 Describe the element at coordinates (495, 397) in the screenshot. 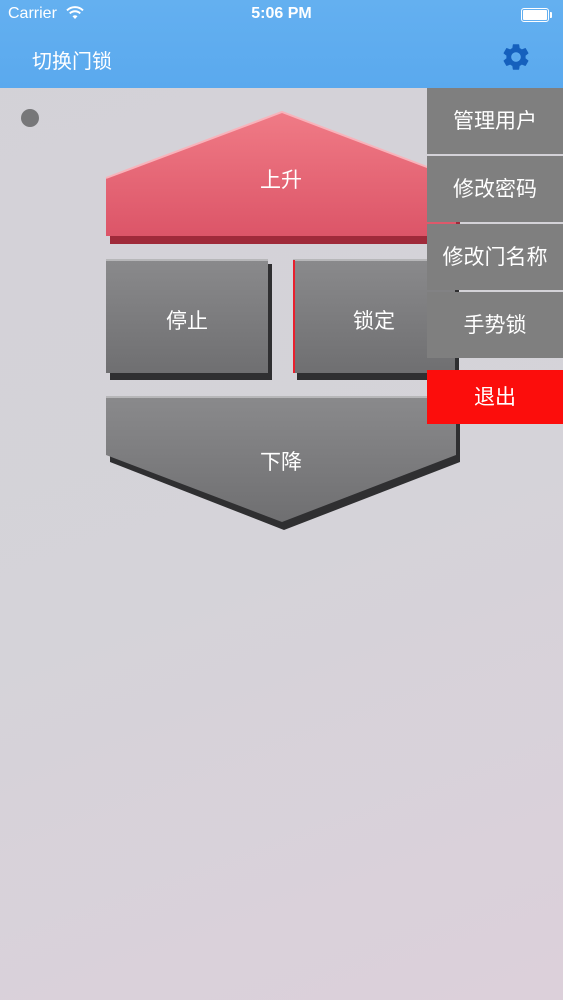

I see `exit-button: 退出` at that location.